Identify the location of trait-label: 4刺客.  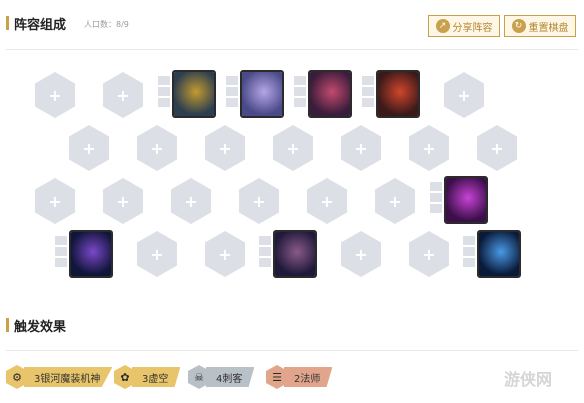
(230, 377).